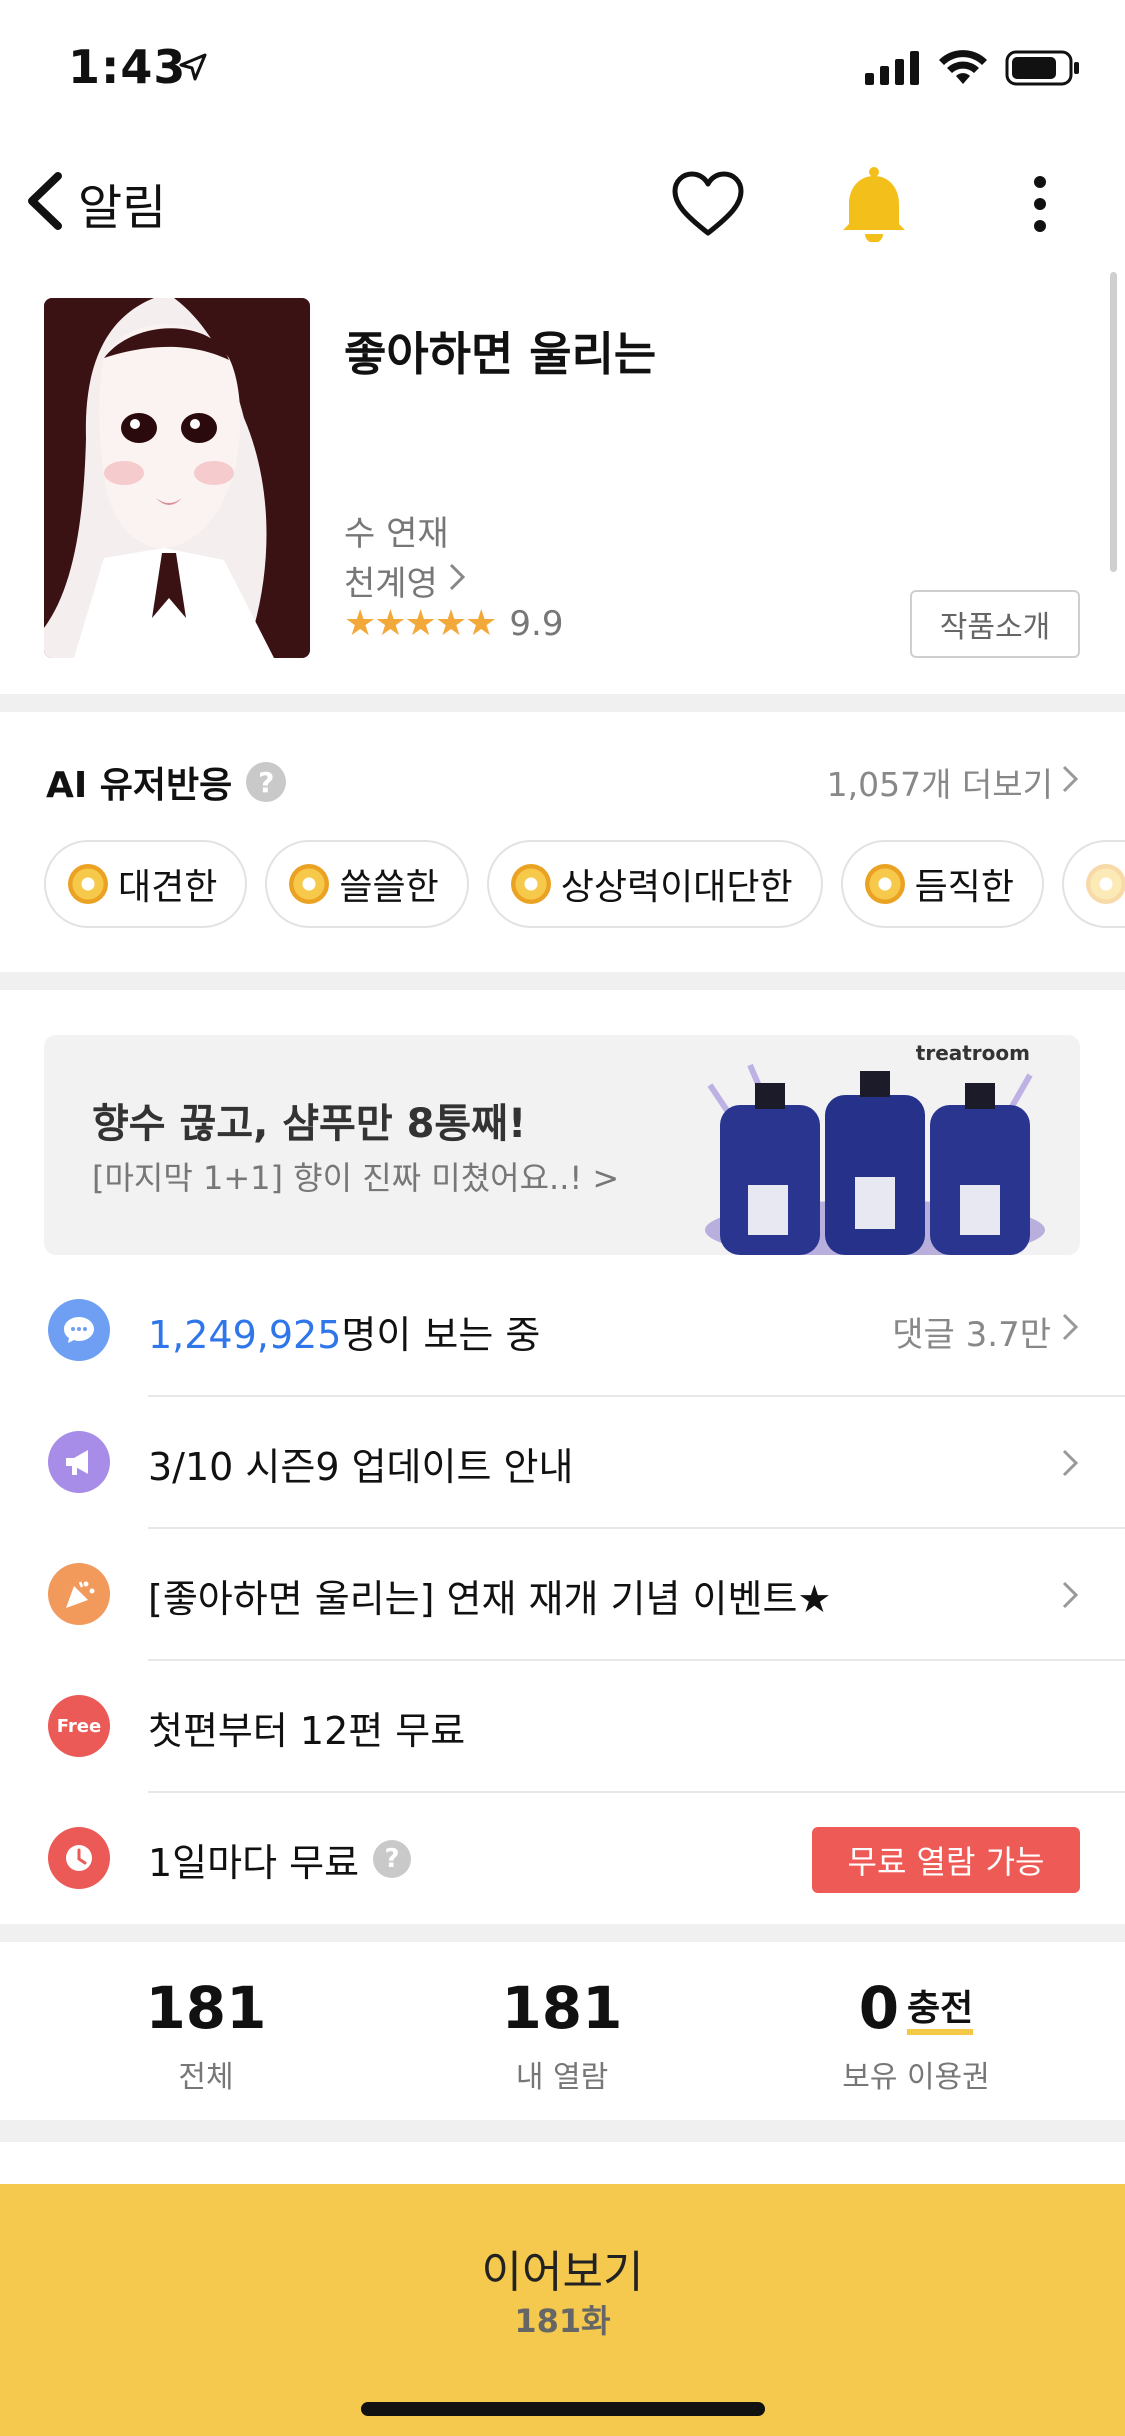 The width and height of the screenshot is (1125, 2436). I want to click on more-options-icon, so click(1040, 204).